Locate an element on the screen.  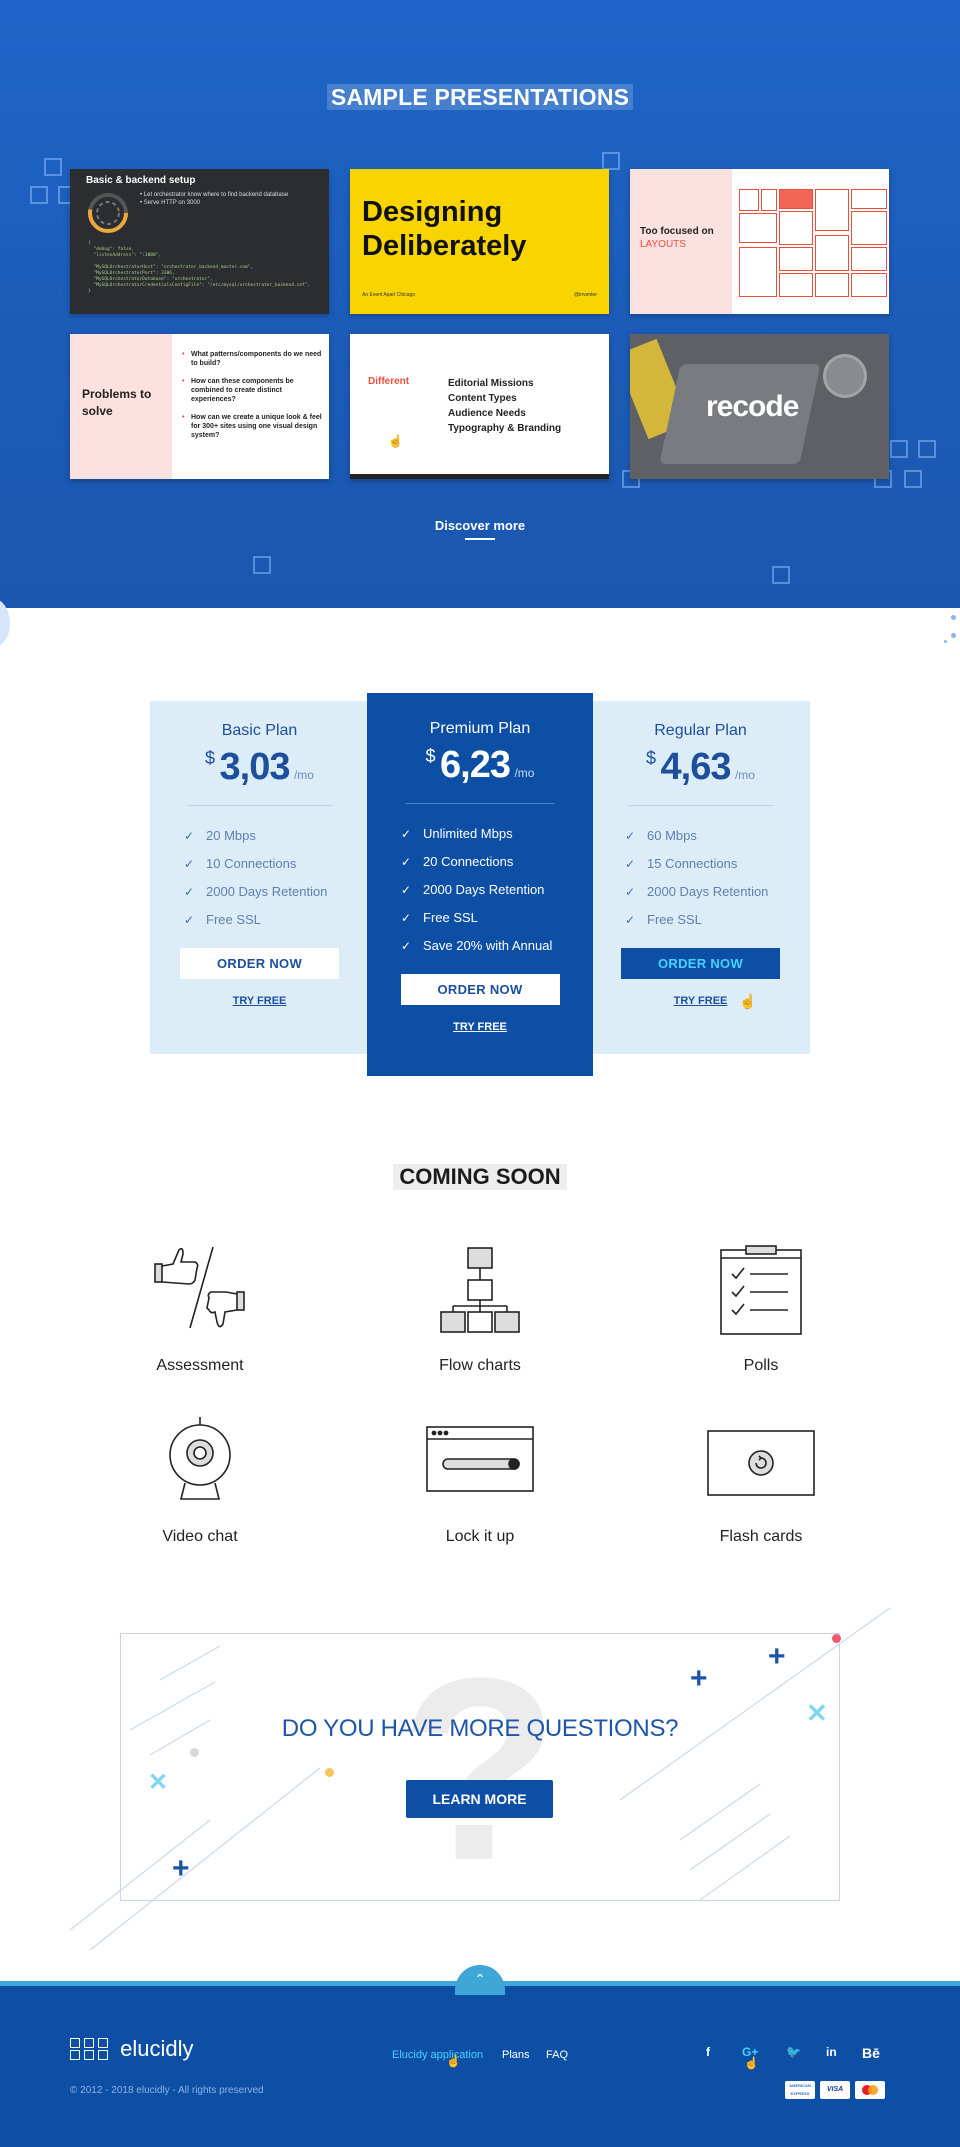
plan-name: Regular Plan is located at coordinates (700, 730).